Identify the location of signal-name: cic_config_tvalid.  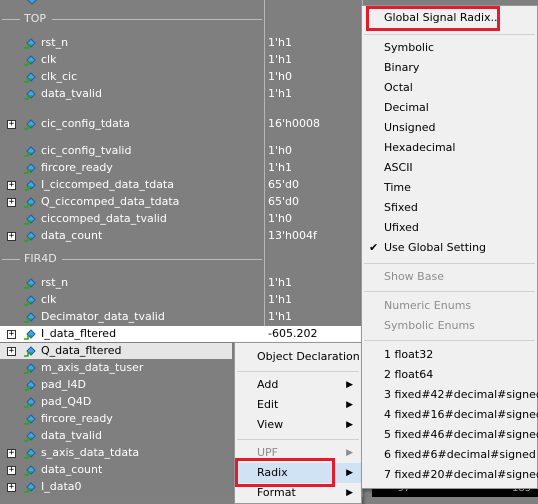
(86, 150).